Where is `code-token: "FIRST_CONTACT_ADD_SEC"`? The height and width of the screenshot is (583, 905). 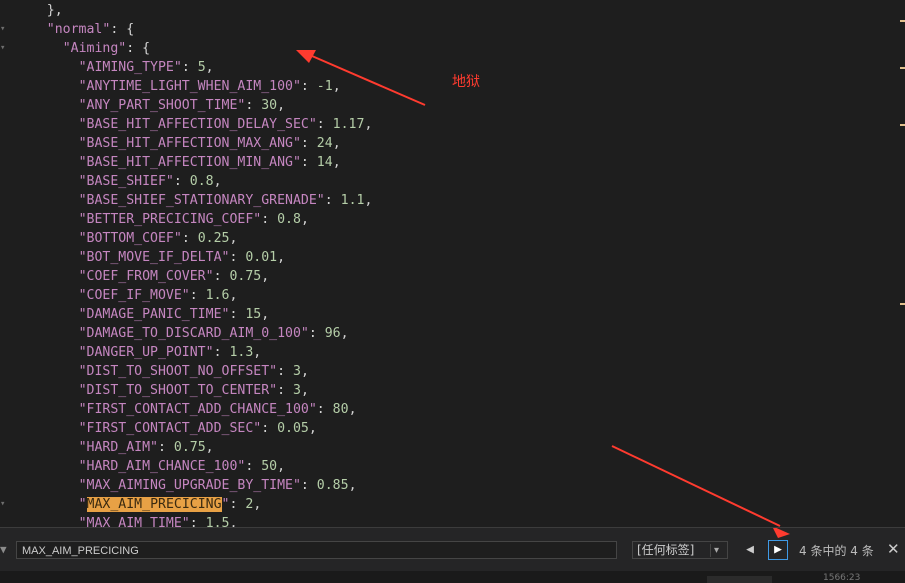 code-token: "FIRST_CONTACT_ADD_SEC" is located at coordinates (170, 428).